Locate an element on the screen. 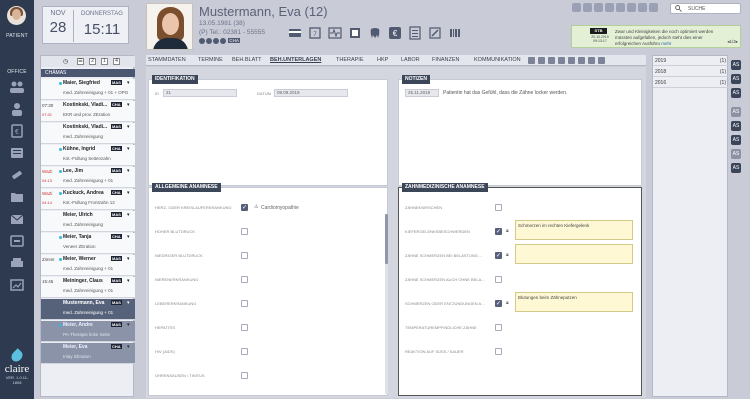 This screenshot has width=750, height=399. list-view-icon is located at coordinates (541, 60).